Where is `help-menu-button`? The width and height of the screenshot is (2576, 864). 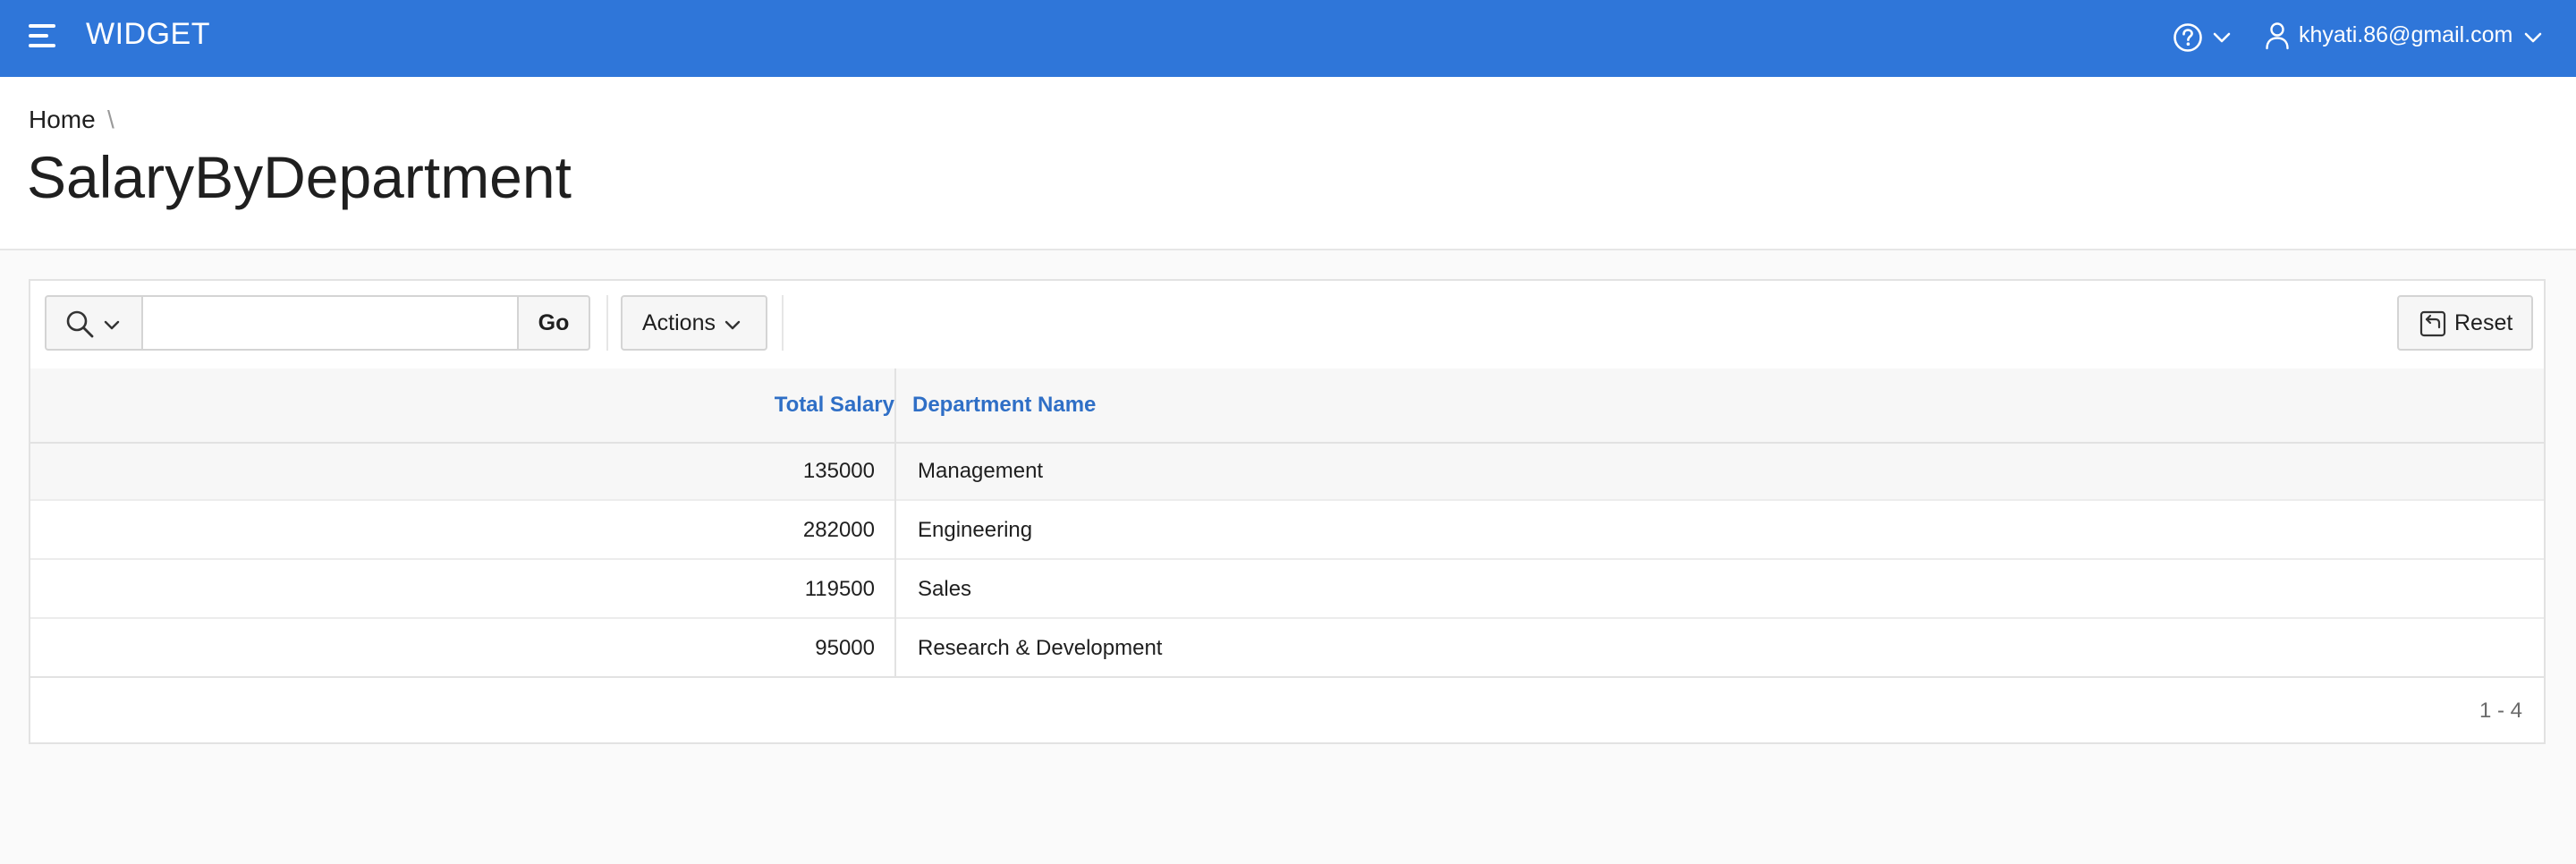
help-menu-button is located at coordinates (2202, 37).